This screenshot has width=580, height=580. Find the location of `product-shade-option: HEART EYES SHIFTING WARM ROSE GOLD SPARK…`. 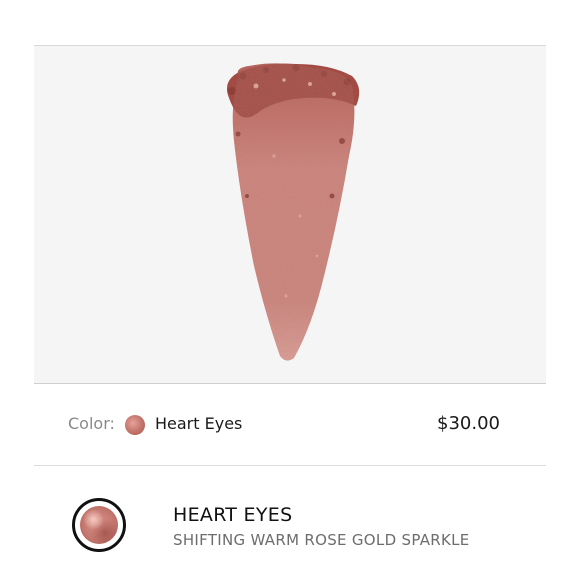

product-shade-option: HEART EYES SHIFTING WARM ROSE GOLD SPARK… is located at coordinates (290, 525).